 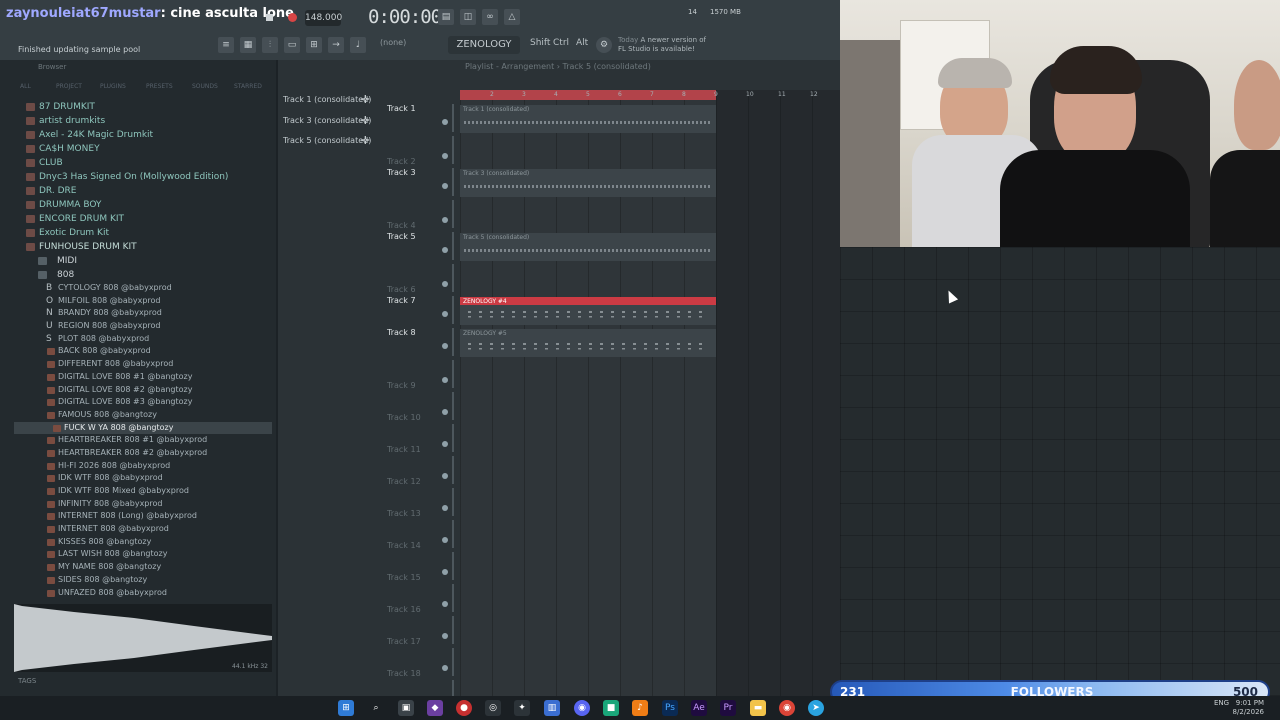 I want to click on track-header: Track 18, so click(x=422, y=661).